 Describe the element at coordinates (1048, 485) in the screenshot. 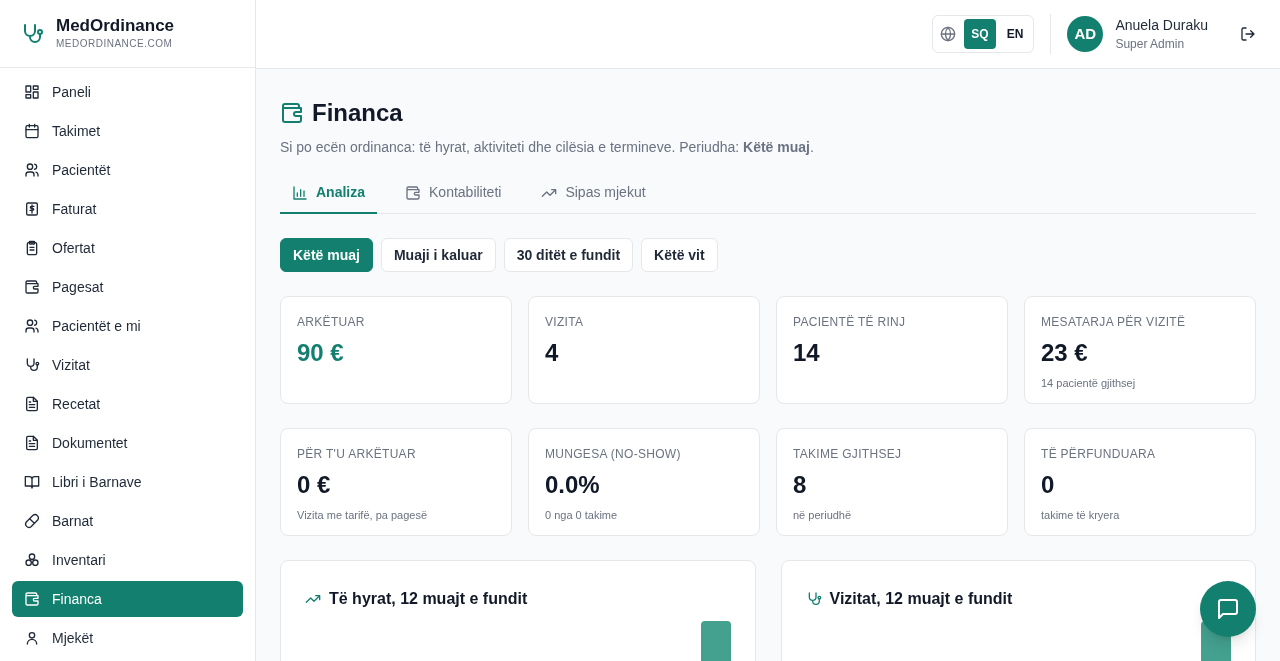

I see `stat-value: 0` at that location.